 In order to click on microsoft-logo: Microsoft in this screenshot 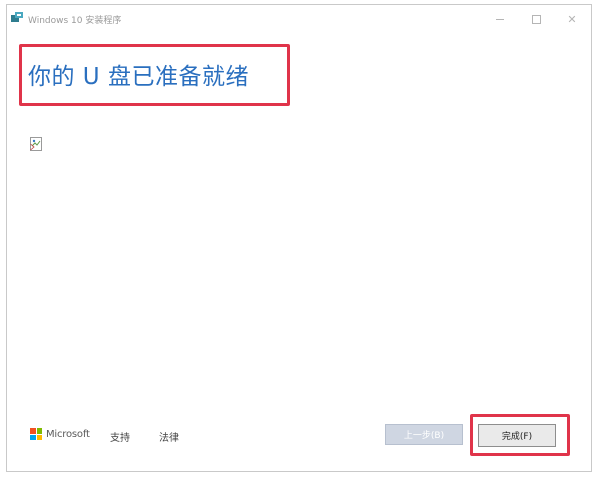, I will do `click(60, 434)`.